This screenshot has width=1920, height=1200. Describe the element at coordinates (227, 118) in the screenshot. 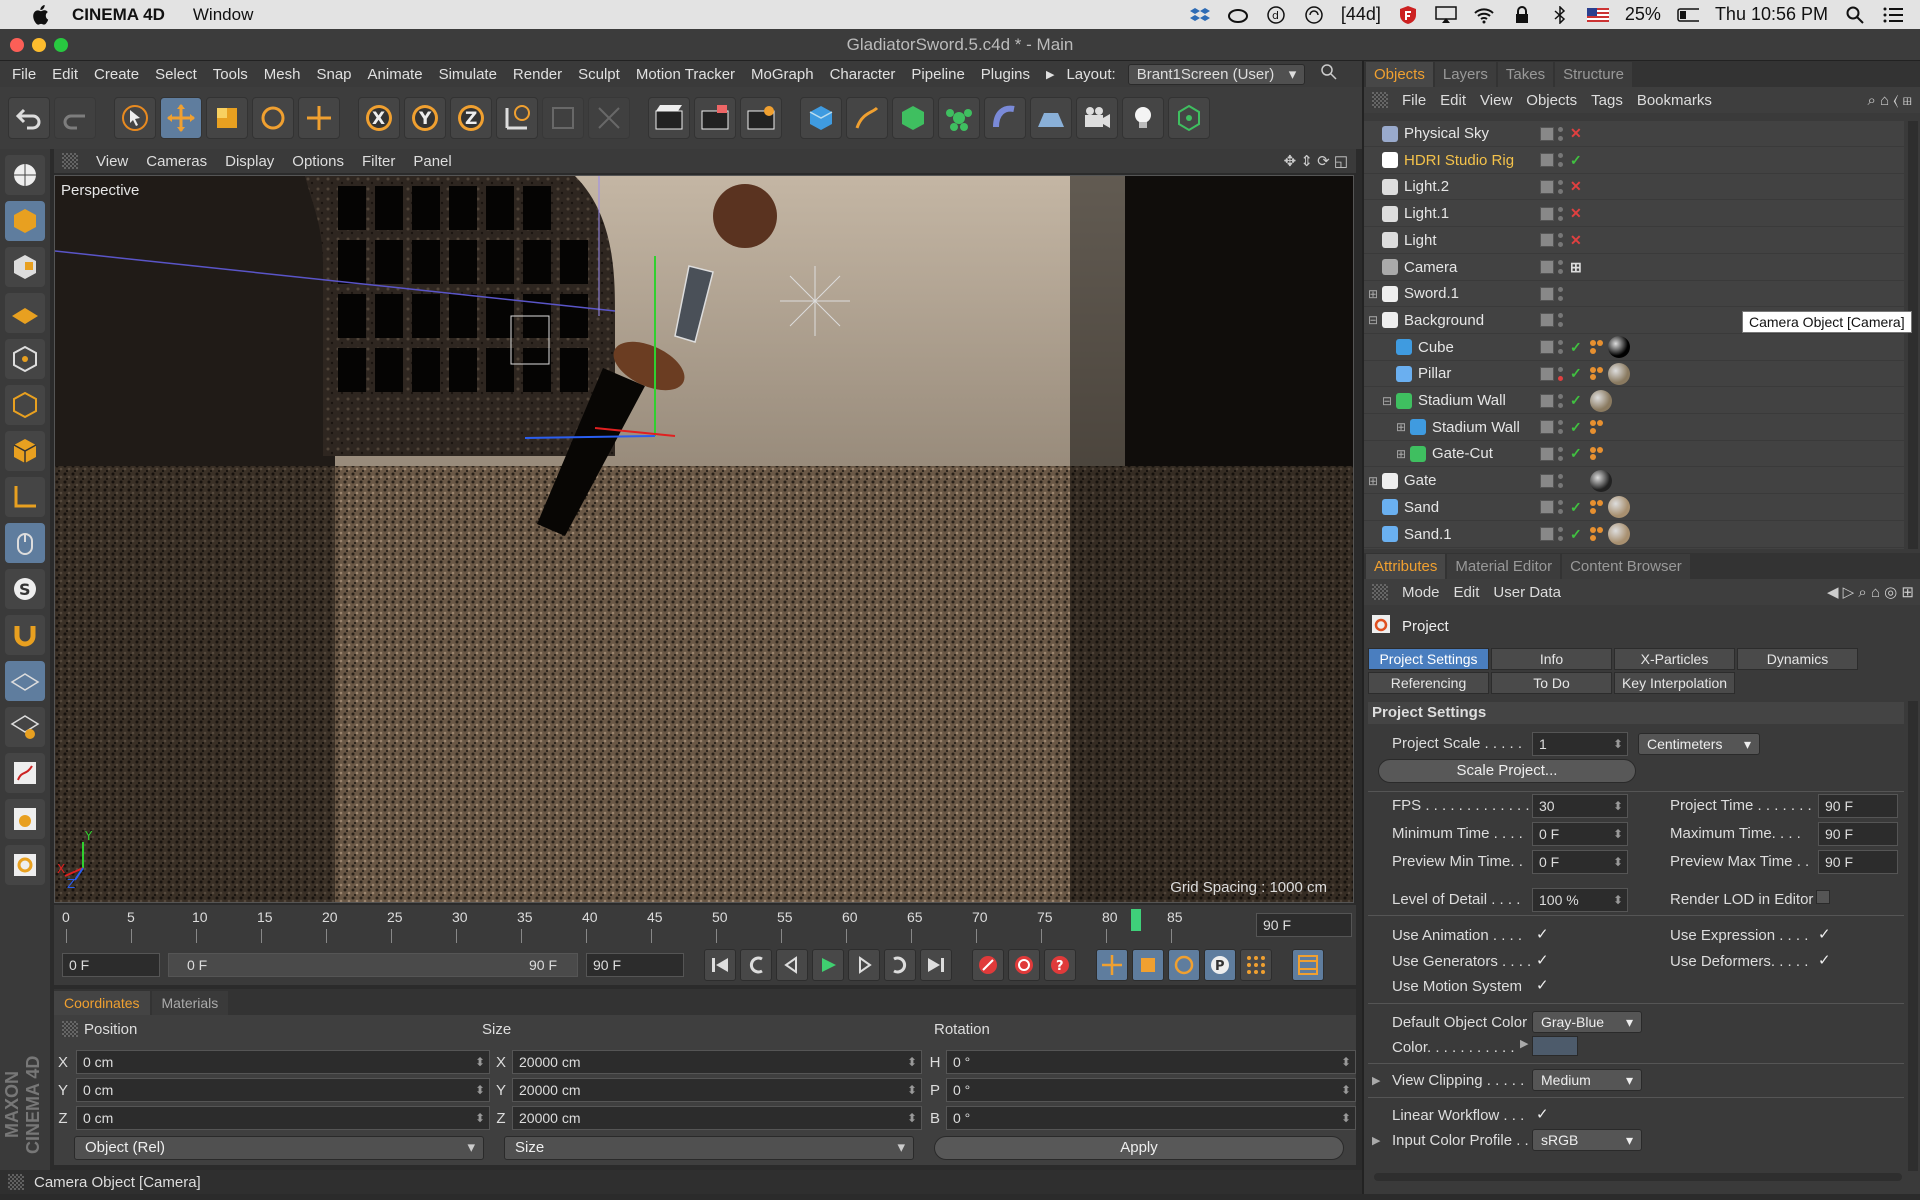

I see `scale-tool-icon` at that location.